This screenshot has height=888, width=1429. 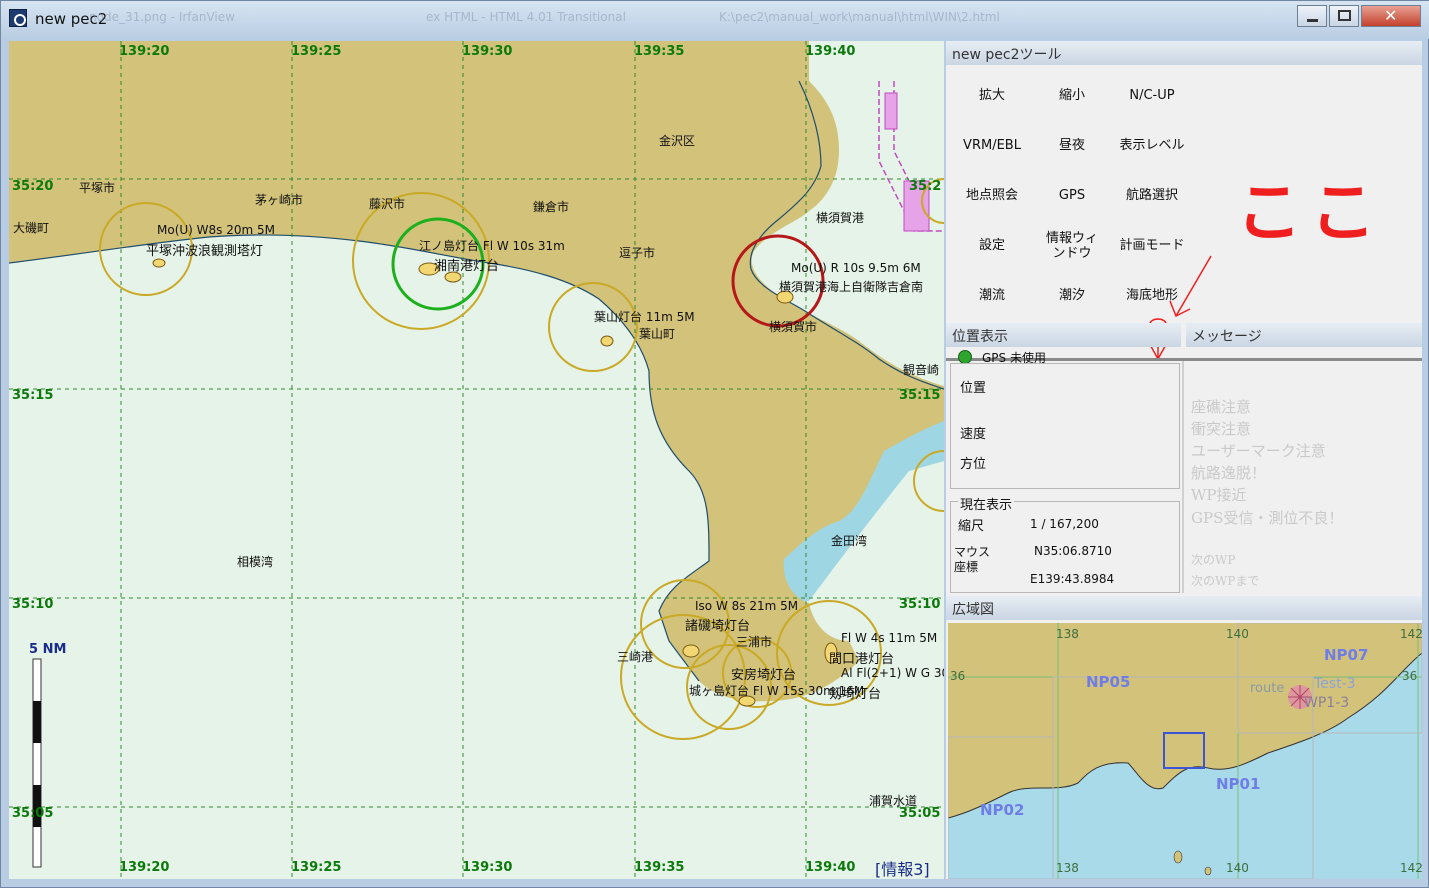 I want to click on place-label: 相模湾, so click(x=255, y=562).